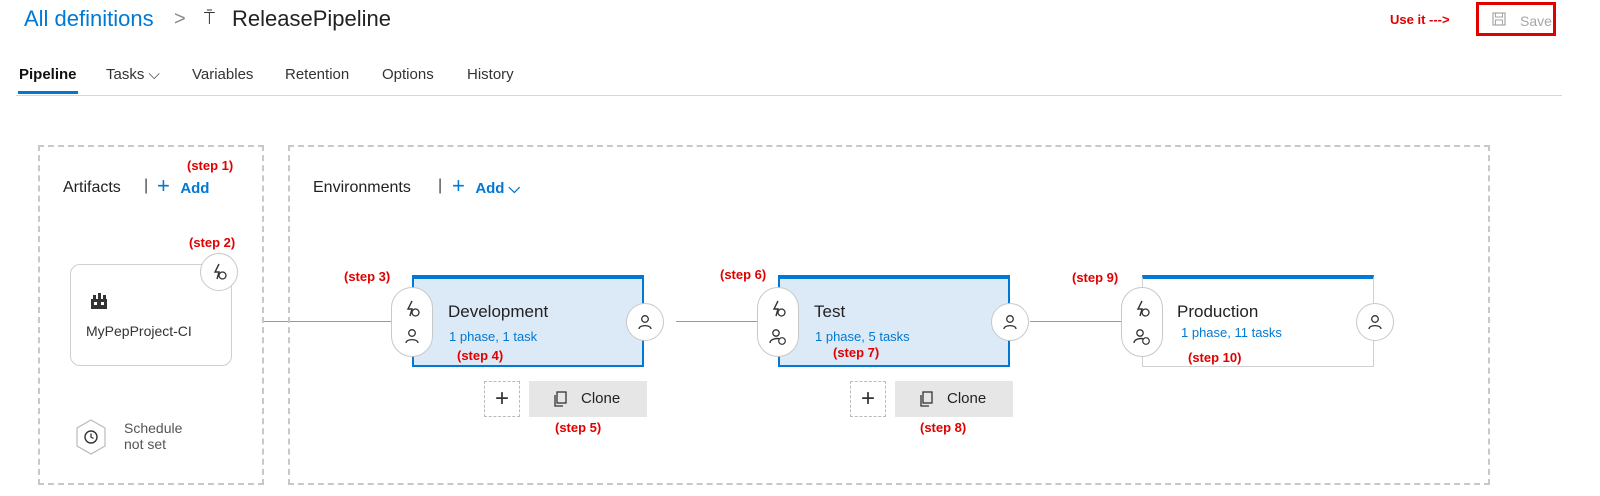 The image size is (1600, 496). Describe the element at coordinates (778, 322) in the screenshot. I see `pre-deployment-conditions-test` at that location.